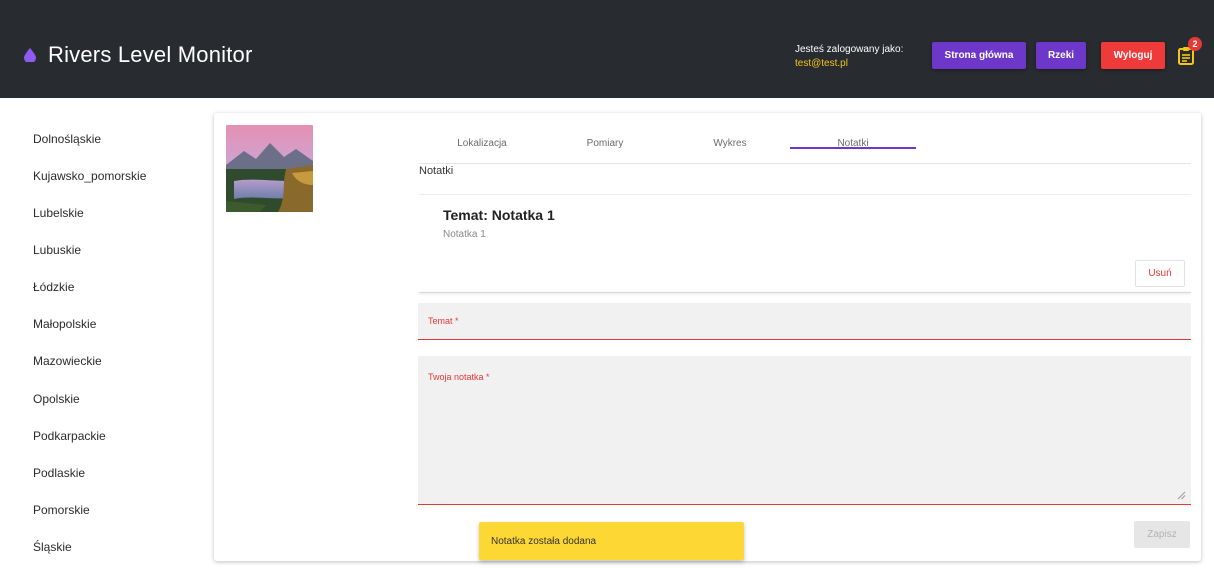 This screenshot has width=1214, height=570. What do you see at coordinates (64, 324) in the screenshot?
I see `sidebar-item-malopolskie: Małopolskie` at bounding box center [64, 324].